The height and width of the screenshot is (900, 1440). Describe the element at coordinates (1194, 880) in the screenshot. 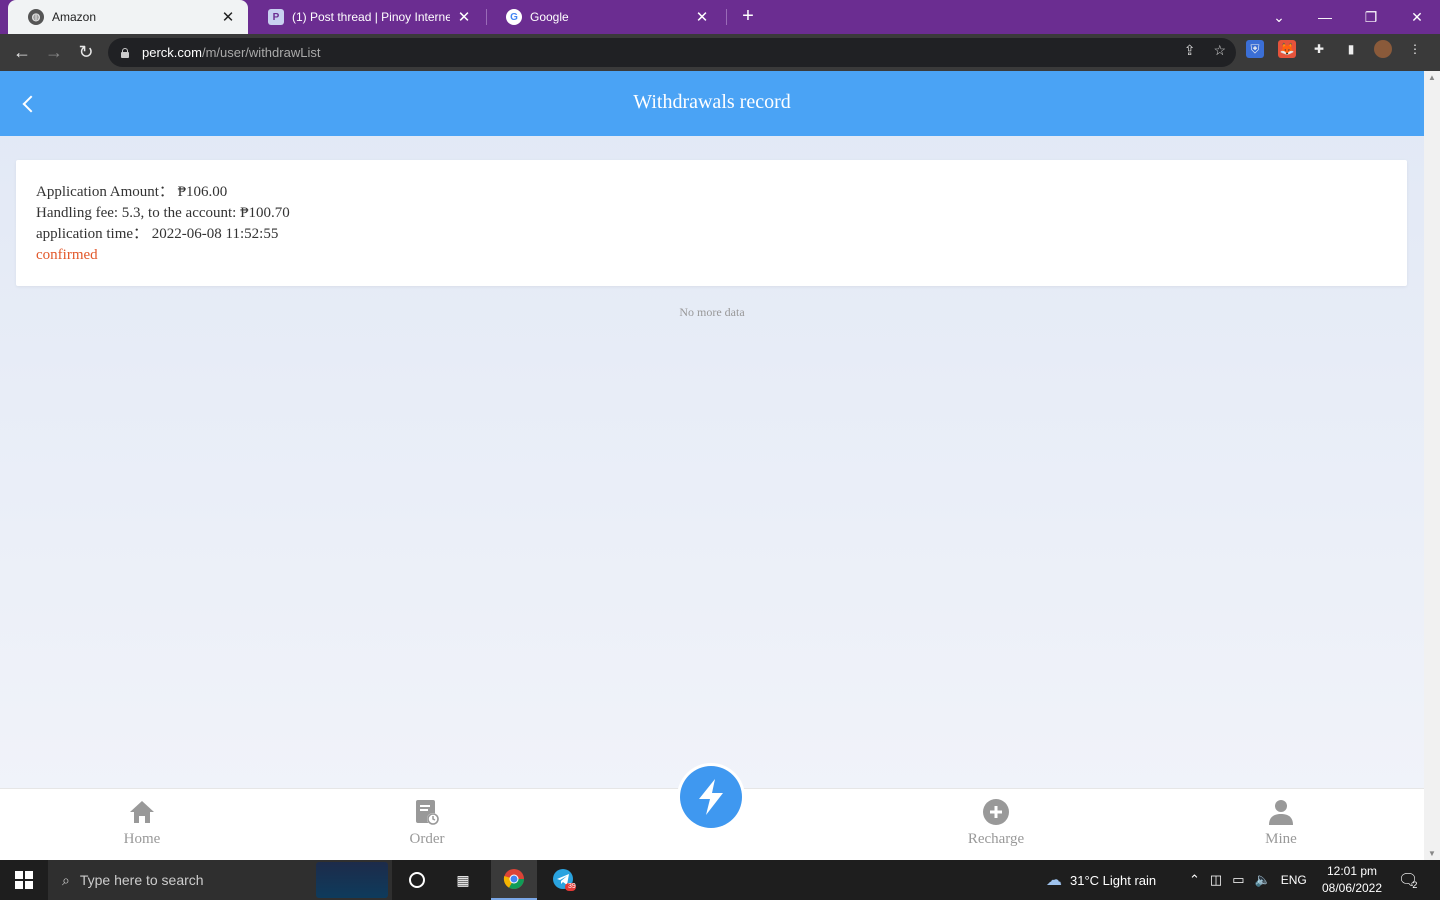

I see `chevron-up-icon: ⌃` at that location.